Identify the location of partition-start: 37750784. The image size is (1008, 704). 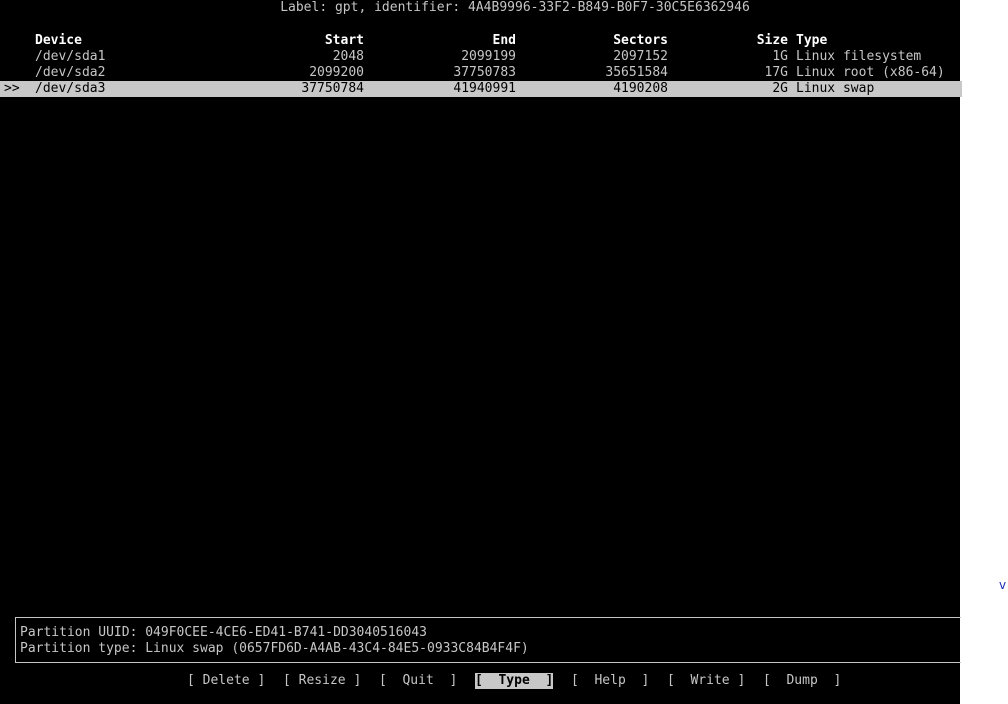
(332, 88).